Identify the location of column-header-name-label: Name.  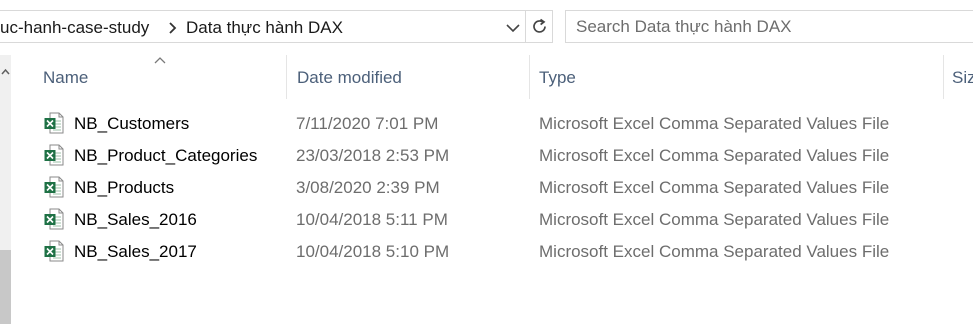
(66, 77).